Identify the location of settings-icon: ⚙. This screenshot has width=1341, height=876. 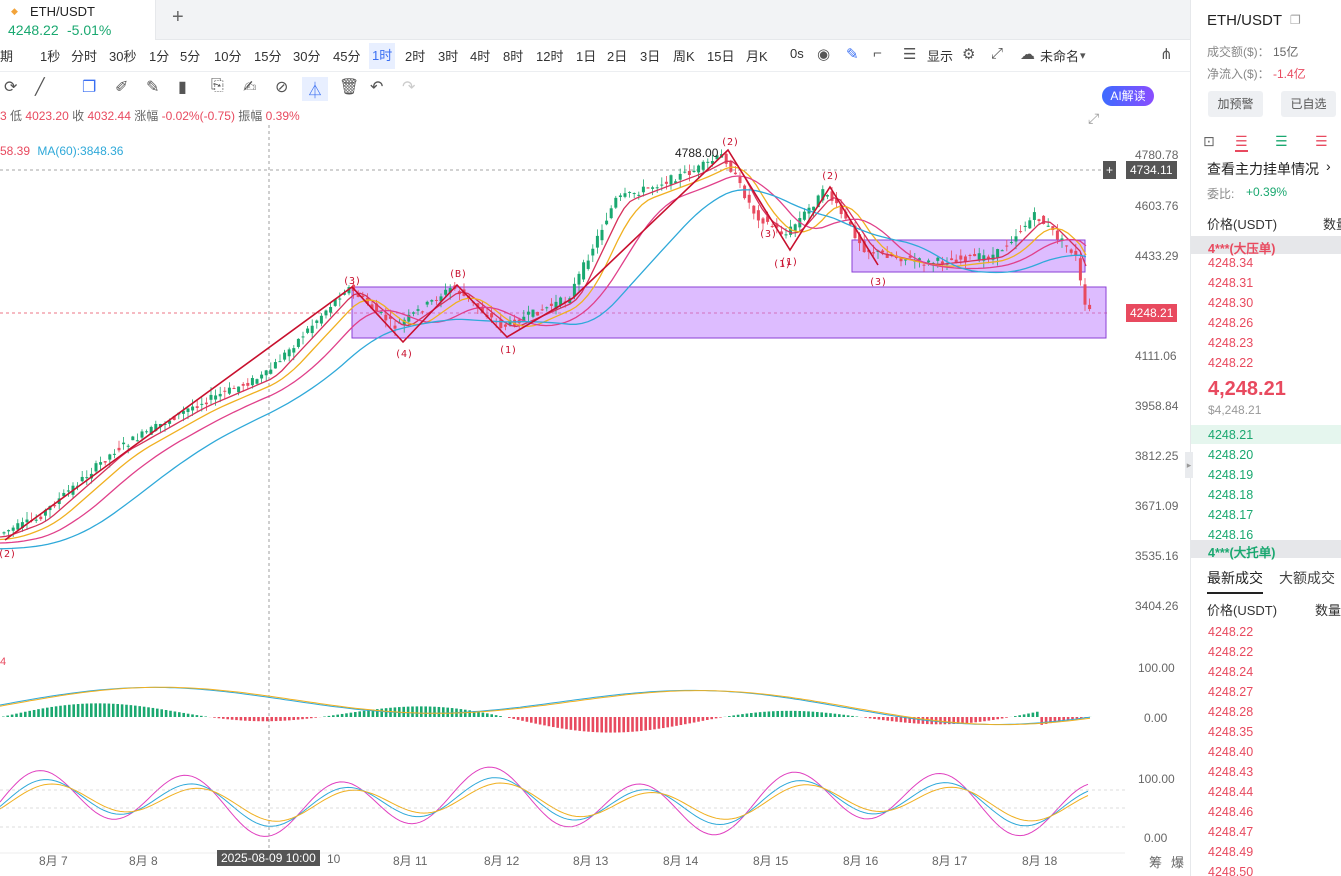
(968, 54).